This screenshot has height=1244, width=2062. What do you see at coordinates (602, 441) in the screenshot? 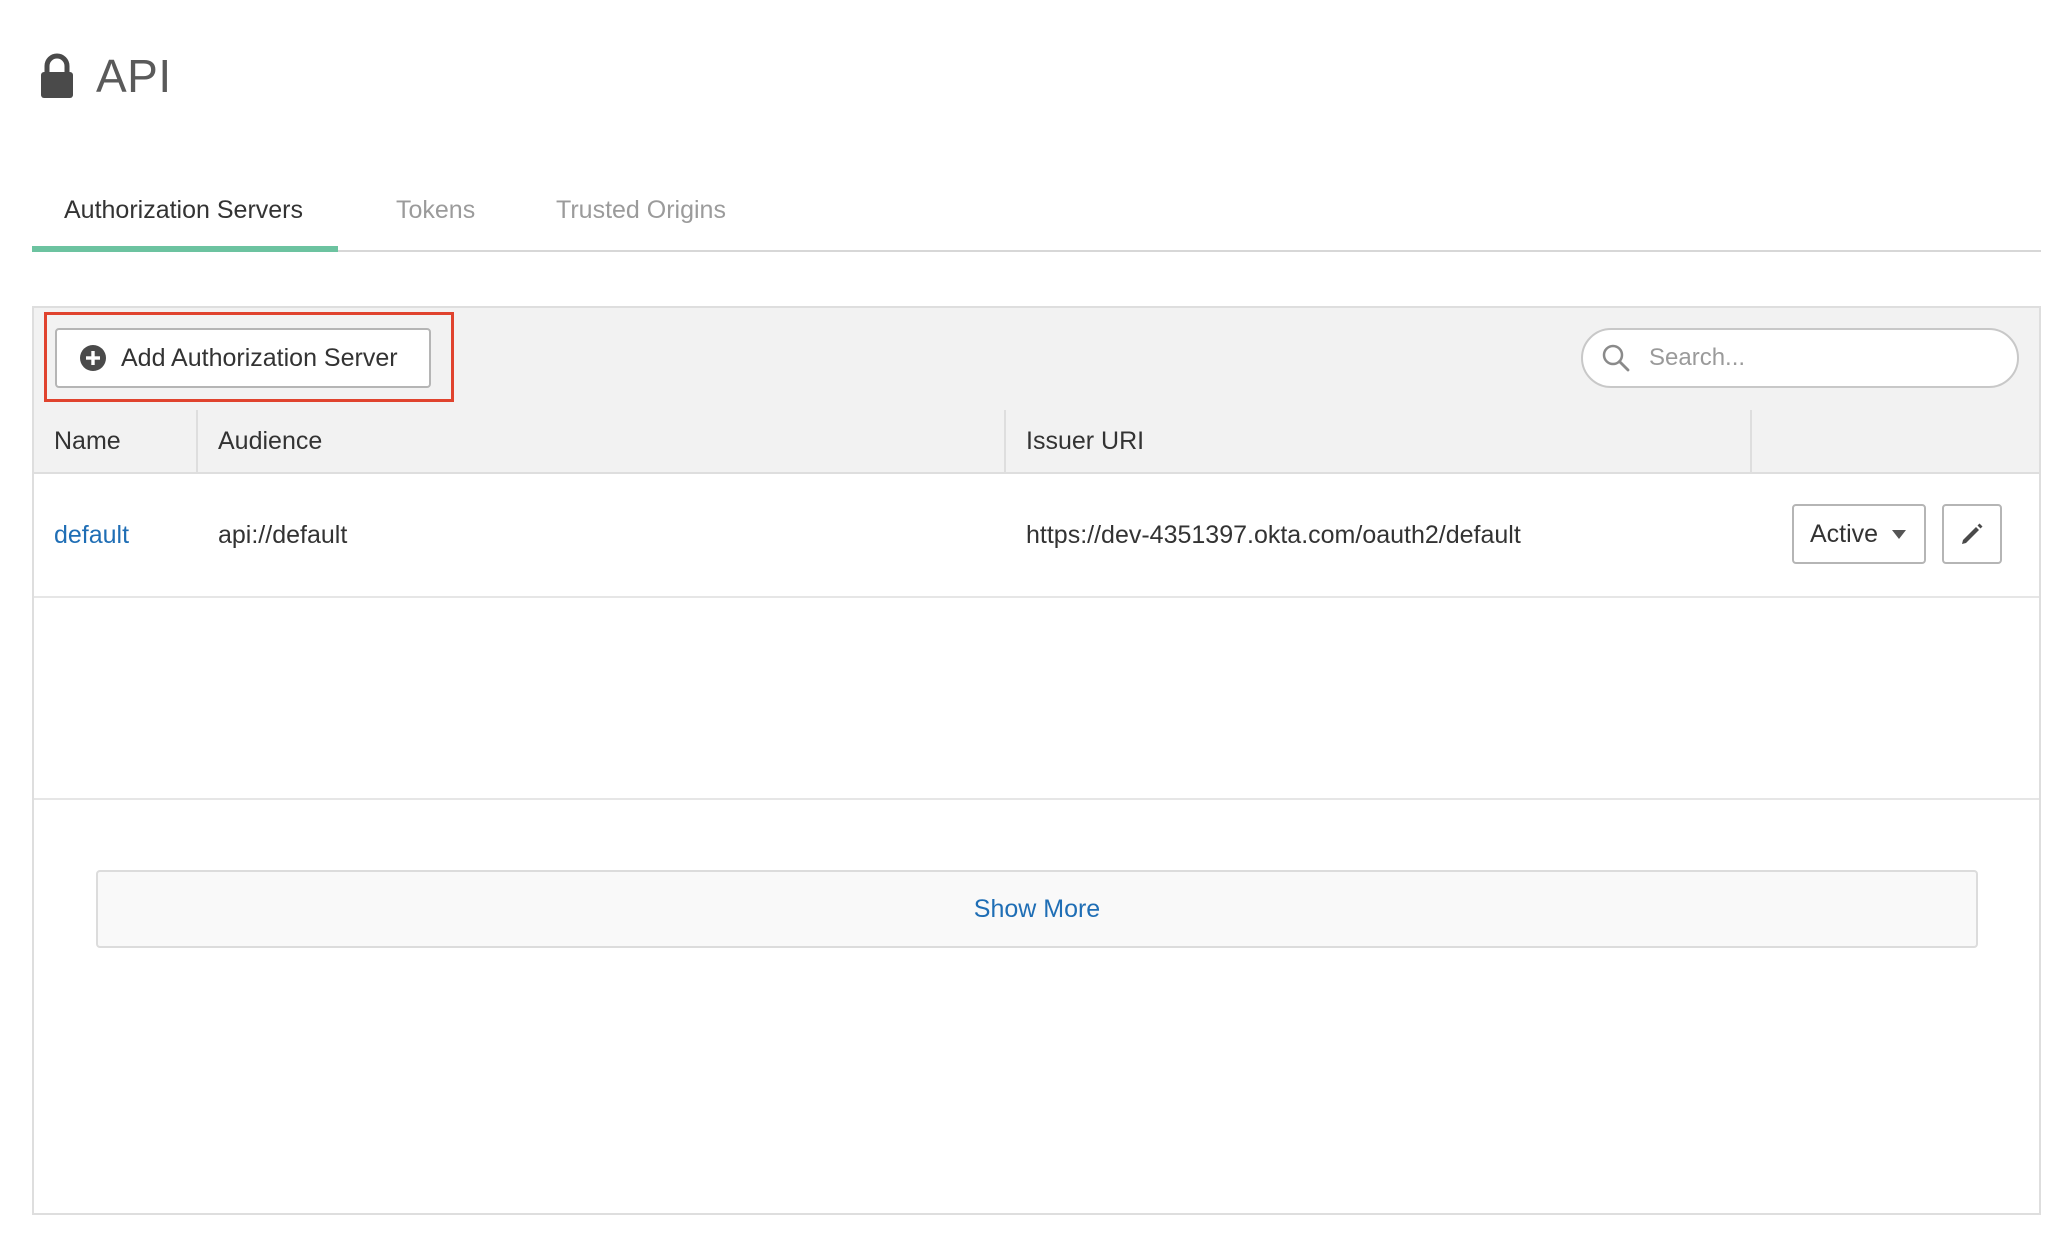
I see `column-header-audience: Audience` at bounding box center [602, 441].